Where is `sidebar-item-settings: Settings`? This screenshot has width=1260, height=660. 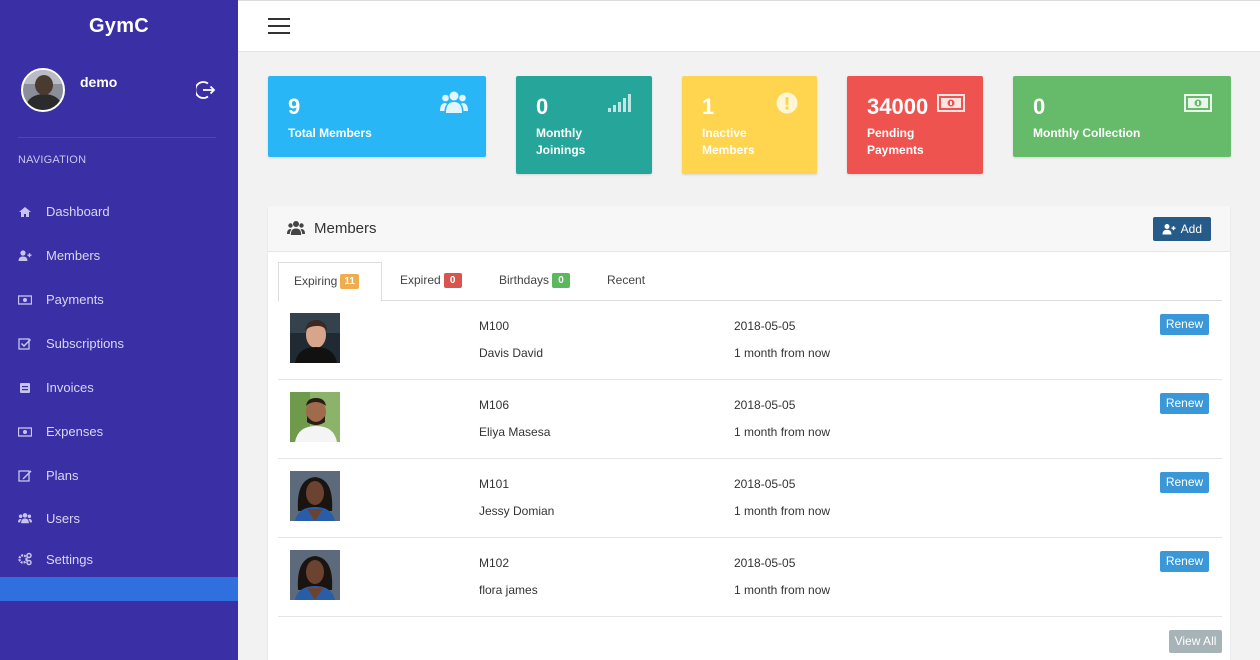 sidebar-item-settings: Settings is located at coordinates (119, 559).